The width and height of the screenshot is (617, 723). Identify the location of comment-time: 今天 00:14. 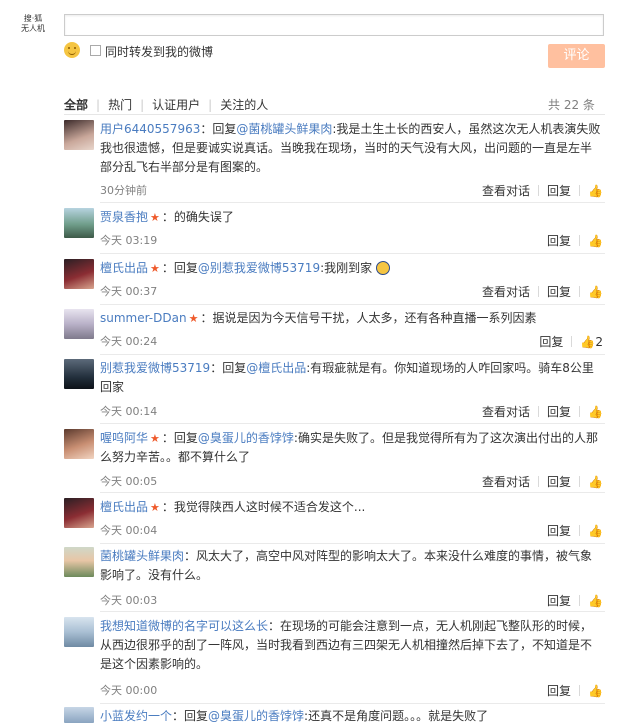
(129, 411).